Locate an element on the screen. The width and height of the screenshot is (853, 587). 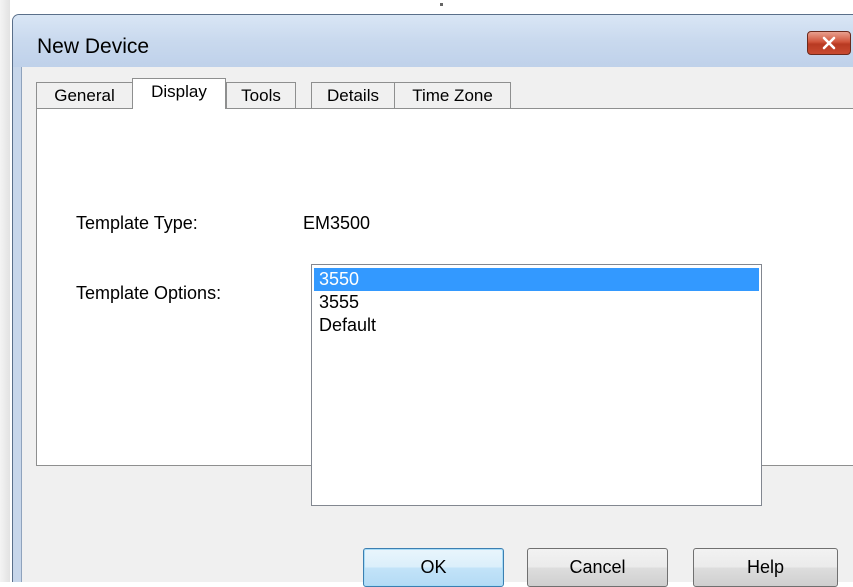
cancel-button-label: Cancel is located at coordinates (597, 567).